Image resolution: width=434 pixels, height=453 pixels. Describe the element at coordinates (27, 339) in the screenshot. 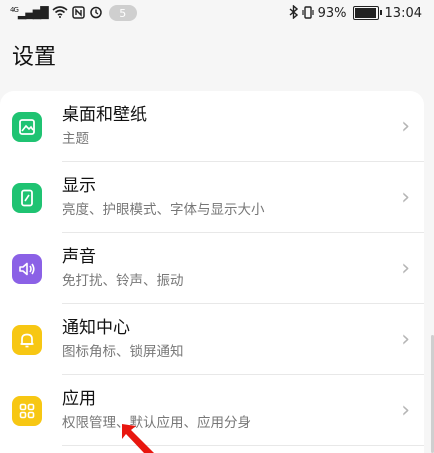

I see `bell-icon` at that location.